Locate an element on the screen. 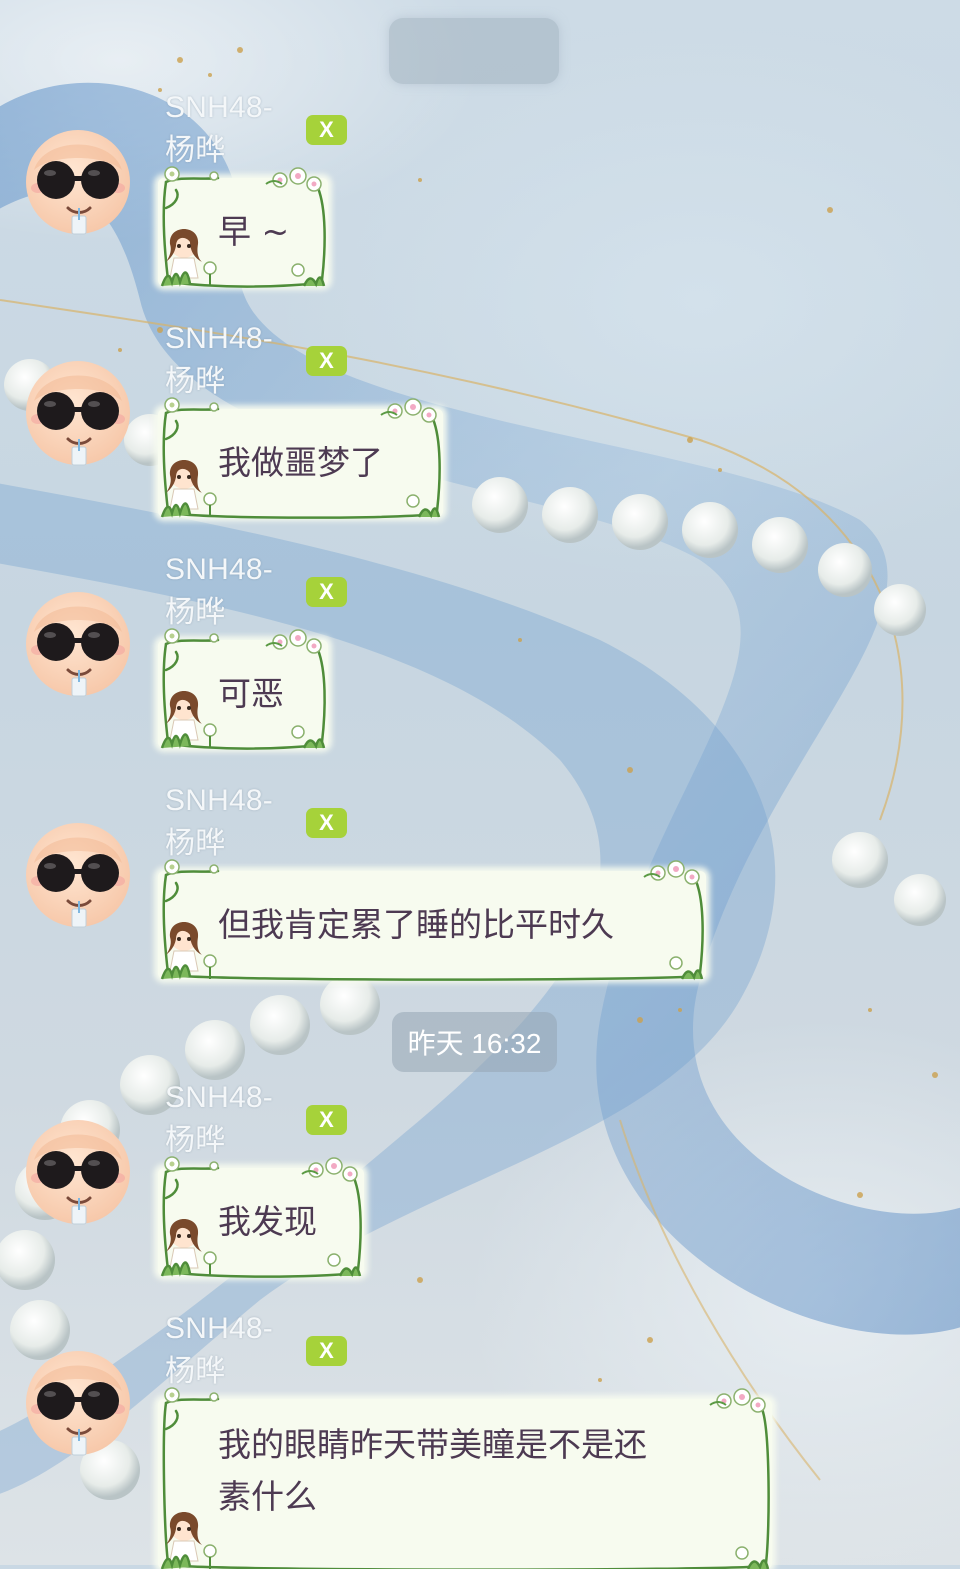 This screenshot has height=1569, width=960. message-text: 我做噩梦了 is located at coordinates (300, 462).